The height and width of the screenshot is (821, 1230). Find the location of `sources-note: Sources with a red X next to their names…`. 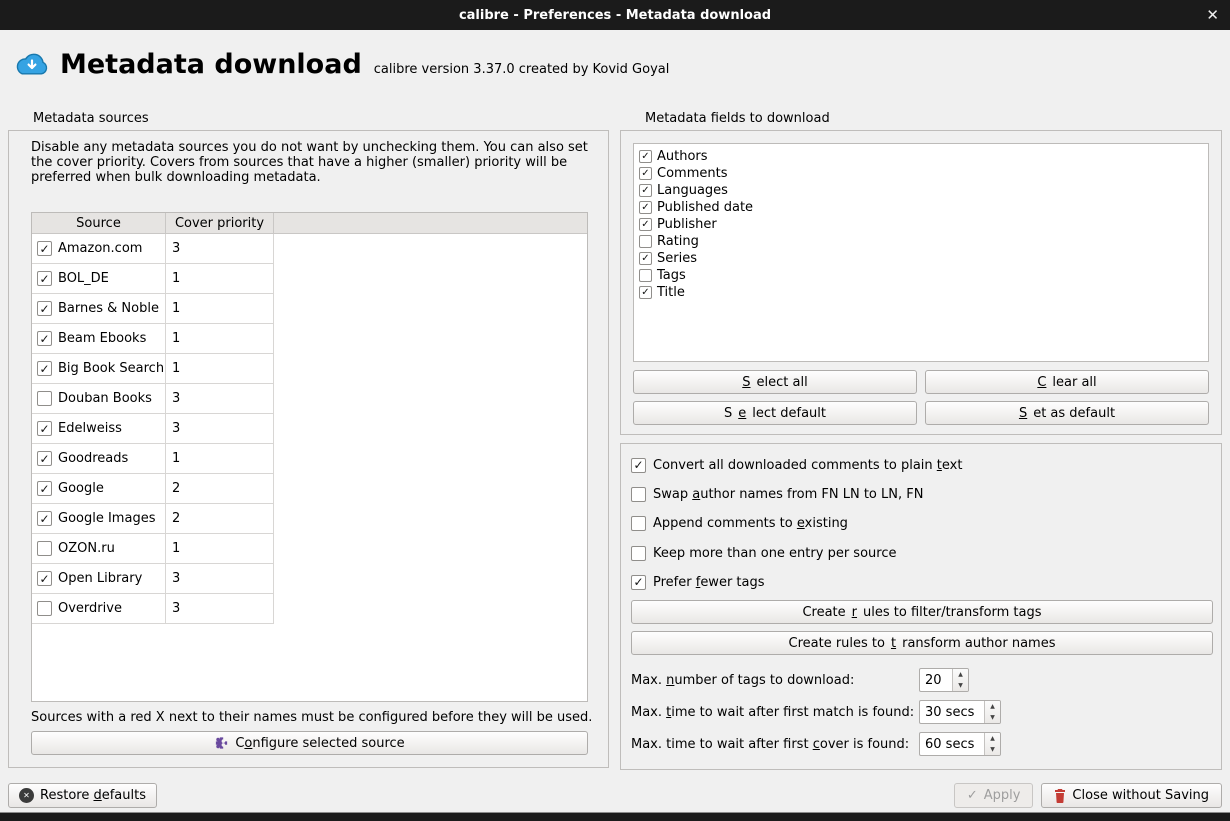

sources-note: Sources with a red X next to their names… is located at coordinates (312, 717).